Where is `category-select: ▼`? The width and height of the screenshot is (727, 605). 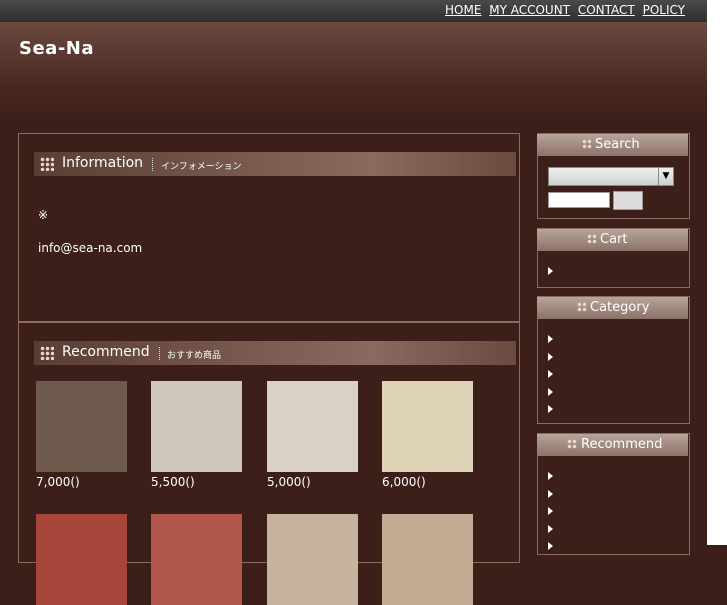
category-select: ▼ is located at coordinates (611, 176).